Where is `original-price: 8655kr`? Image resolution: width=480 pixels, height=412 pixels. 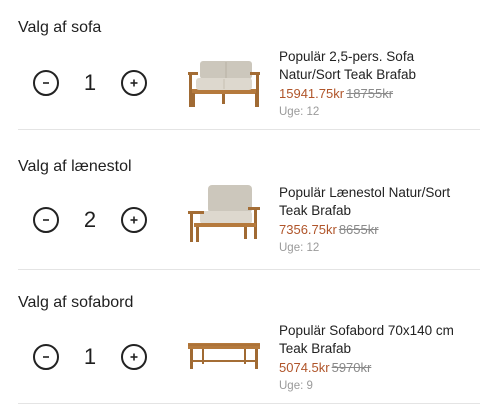 original-price: 8655kr is located at coordinates (358, 229).